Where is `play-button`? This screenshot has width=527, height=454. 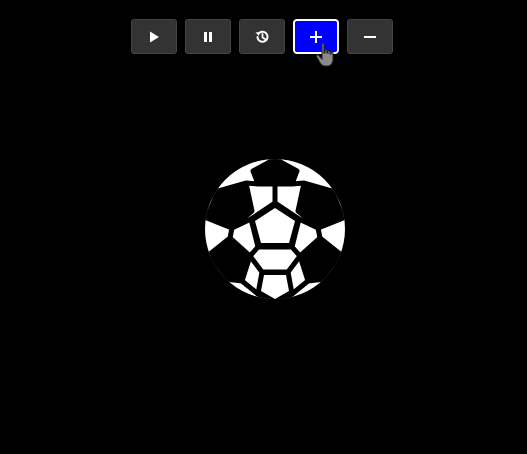 play-button is located at coordinates (154, 36).